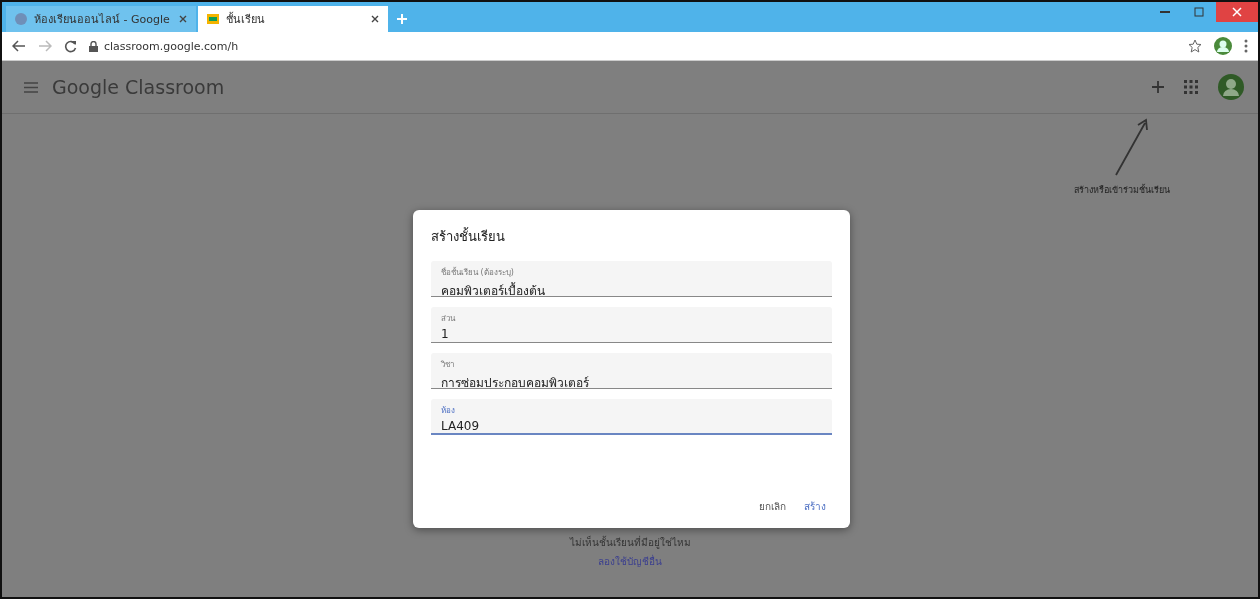  I want to click on back-icon, so click(19, 46).